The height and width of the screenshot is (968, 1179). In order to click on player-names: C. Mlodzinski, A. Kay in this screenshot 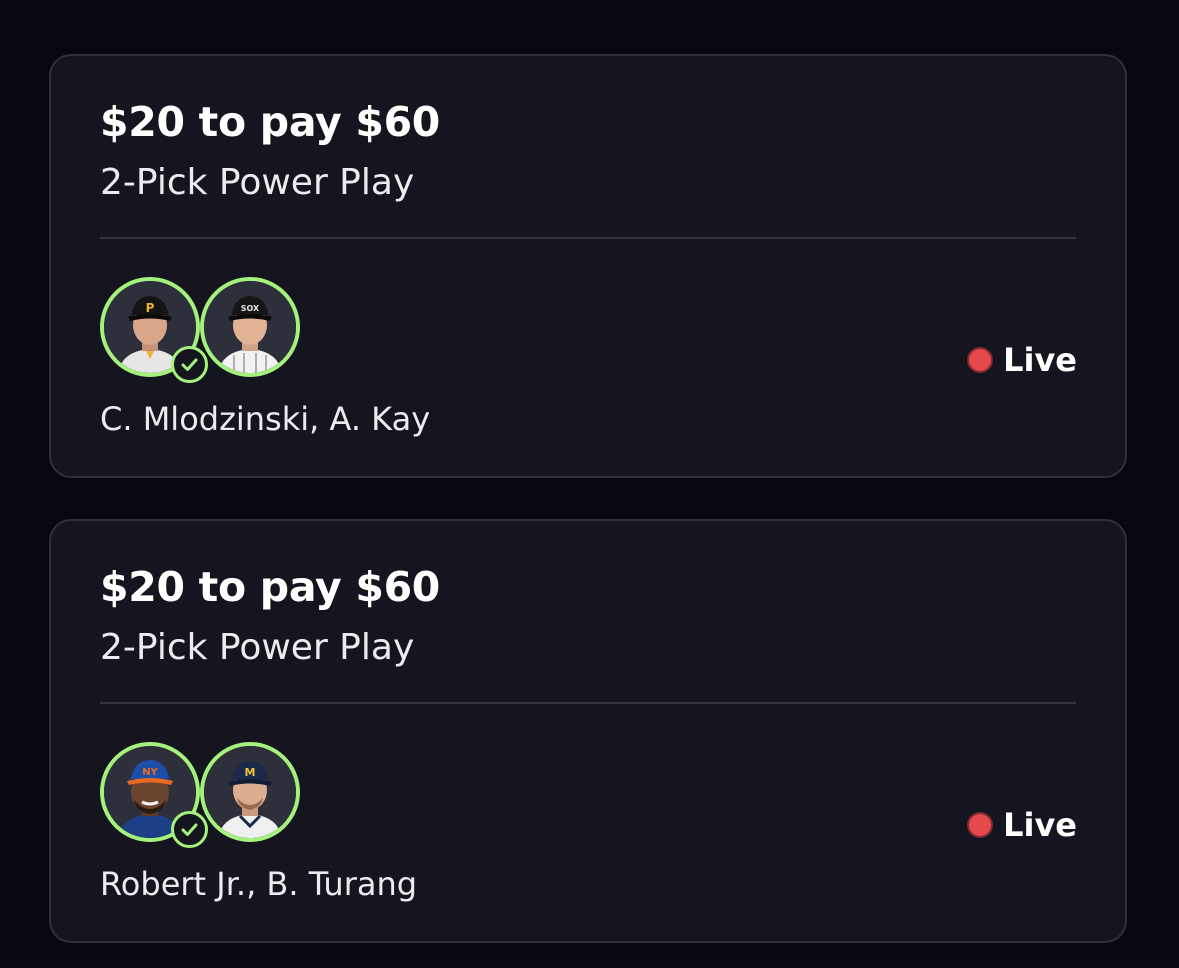, I will do `click(265, 419)`.